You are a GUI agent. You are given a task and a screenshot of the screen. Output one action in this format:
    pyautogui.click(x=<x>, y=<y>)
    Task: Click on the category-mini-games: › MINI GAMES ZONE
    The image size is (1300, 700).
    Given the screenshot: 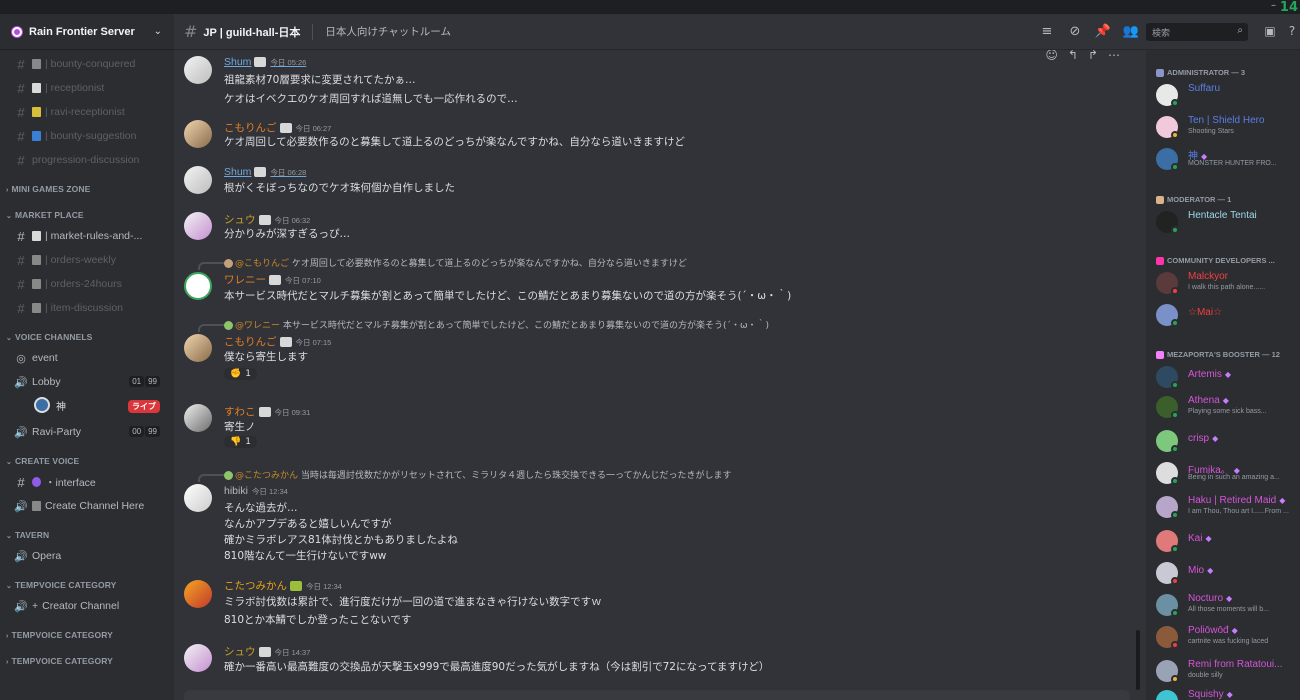 What is the action you would take?
    pyautogui.click(x=87, y=185)
    